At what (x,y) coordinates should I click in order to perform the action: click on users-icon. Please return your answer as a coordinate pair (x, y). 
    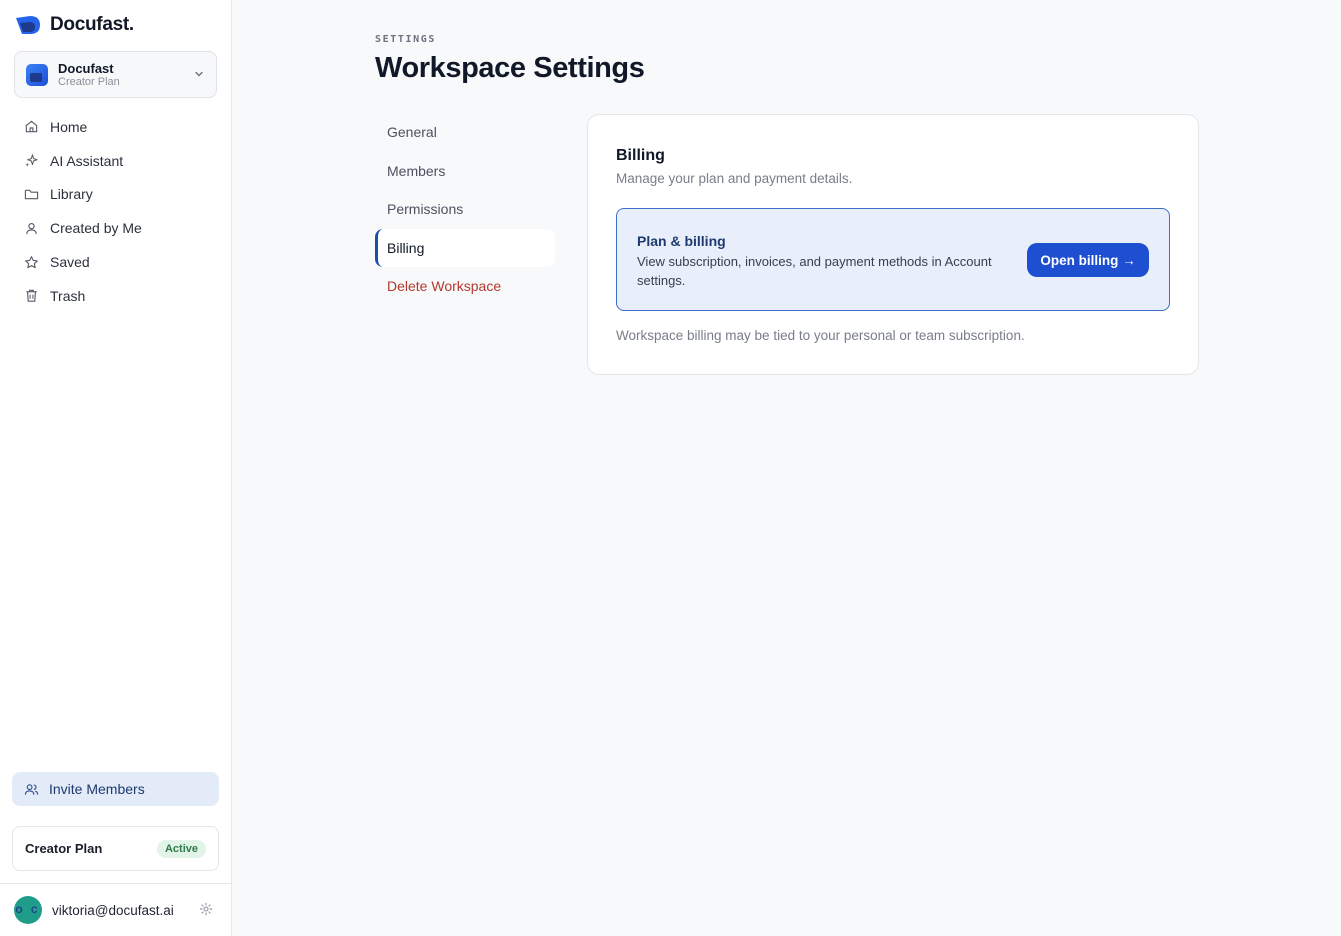
    Looking at the image, I should click on (31, 789).